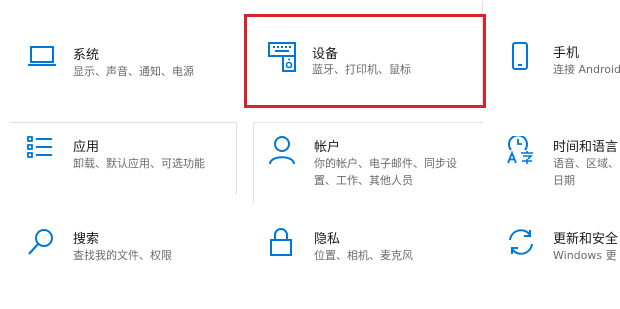 The image size is (620, 309). Describe the element at coordinates (86, 239) in the screenshot. I see `tile-title: 搜索` at that location.